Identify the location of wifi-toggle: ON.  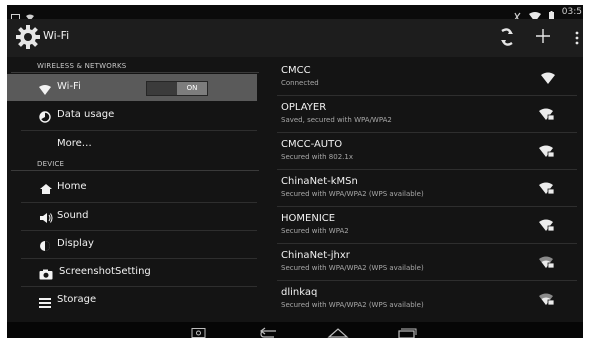
(177, 88).